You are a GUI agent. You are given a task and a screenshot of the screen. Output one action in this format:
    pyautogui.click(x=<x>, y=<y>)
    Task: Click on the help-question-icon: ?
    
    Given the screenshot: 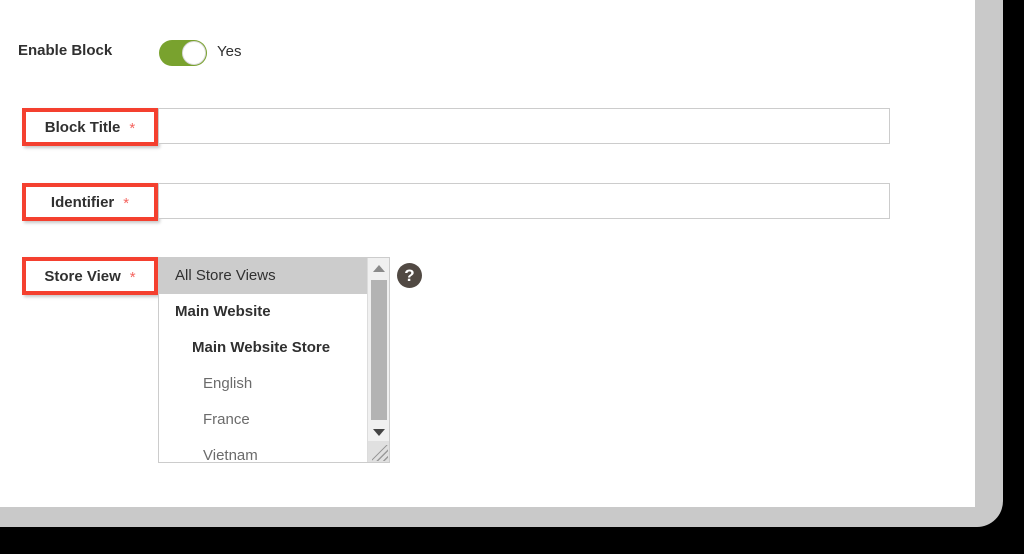 What is the action you would take?
    pyautogui.click(x=409, y=275)
    